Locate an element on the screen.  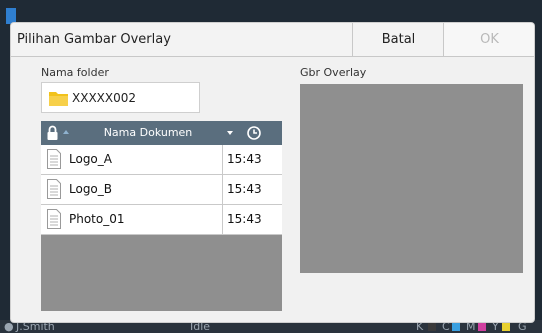
cancel-button: Batal is located at coordinates (398, 39).